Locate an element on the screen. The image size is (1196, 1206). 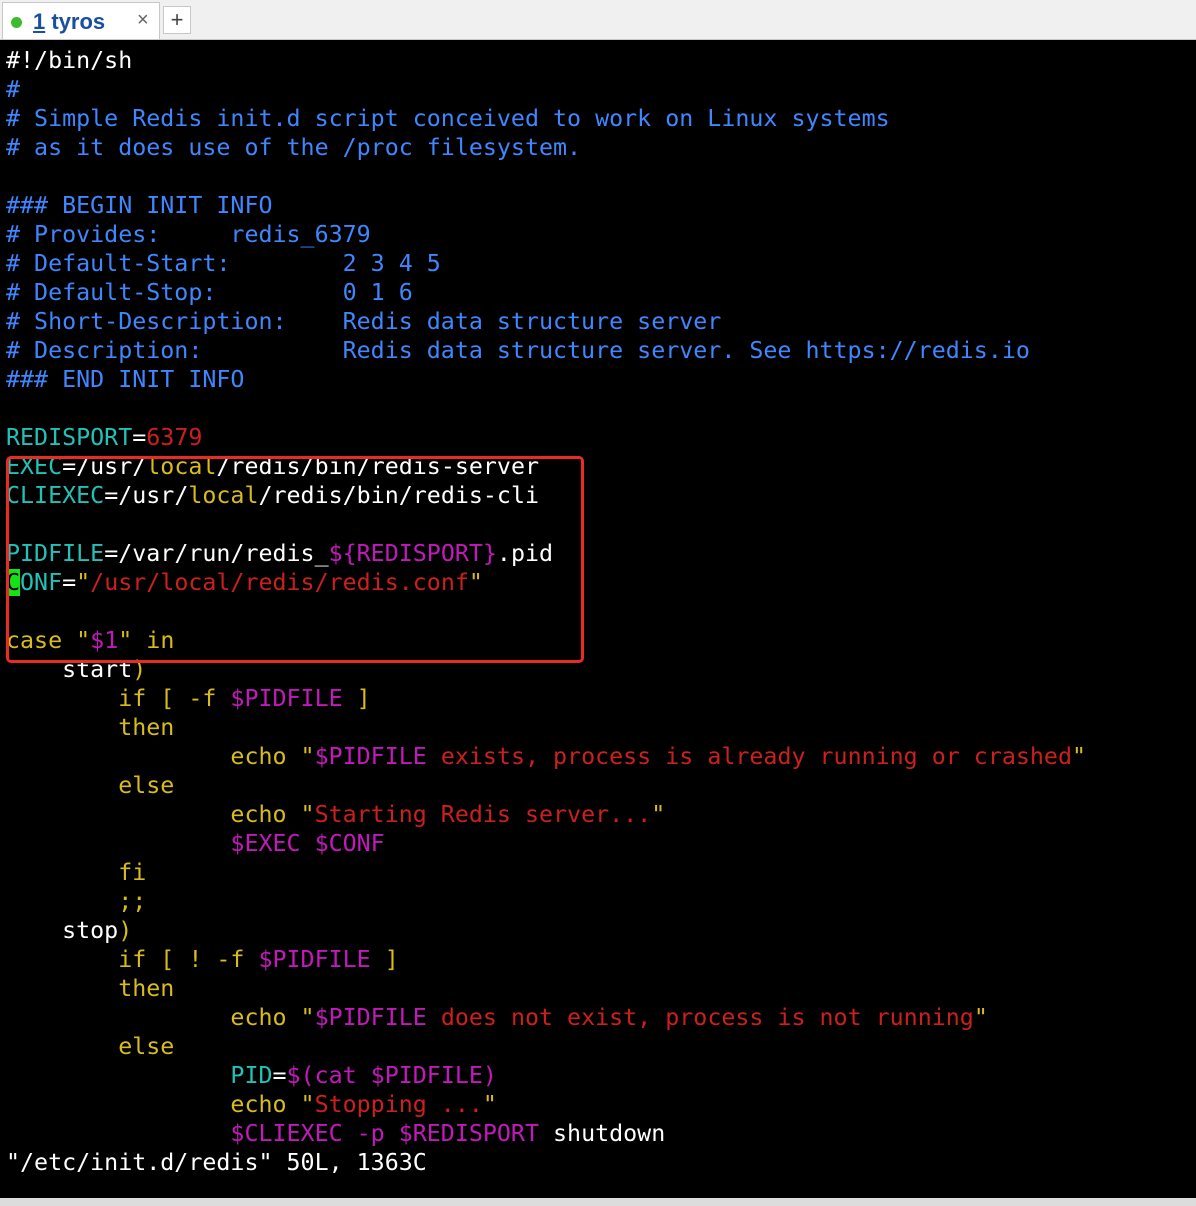
text-cursor: C is located at coordinates (13, 582).